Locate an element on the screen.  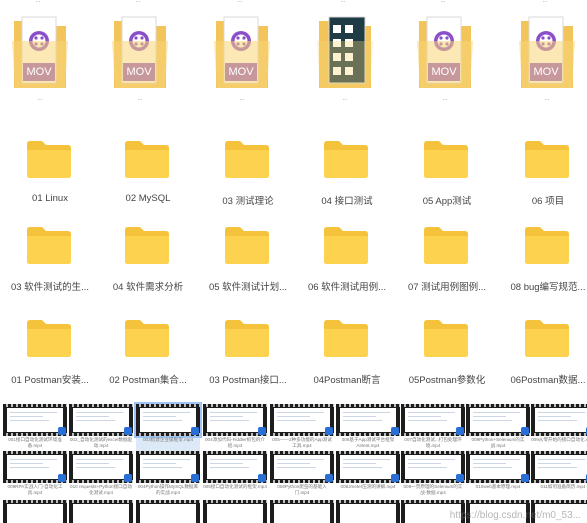
folder-label: 04Postman断言 is located at coordinates (347, 380).